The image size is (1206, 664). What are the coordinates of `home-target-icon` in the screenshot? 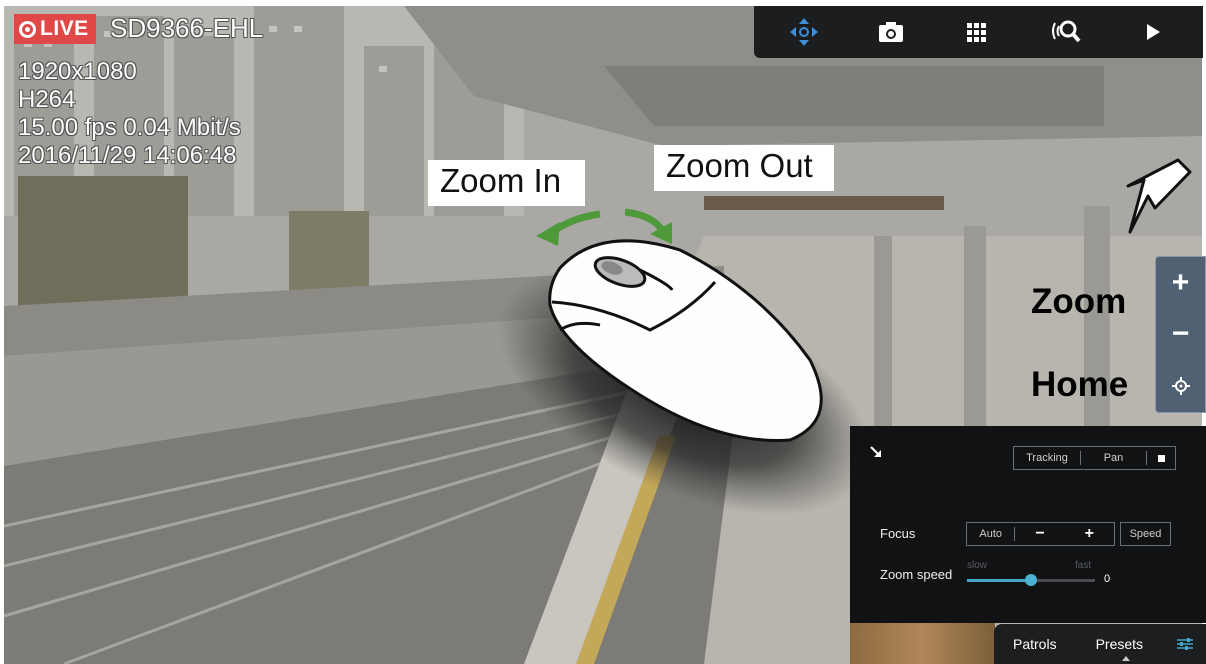 It's located at (1180, 386).